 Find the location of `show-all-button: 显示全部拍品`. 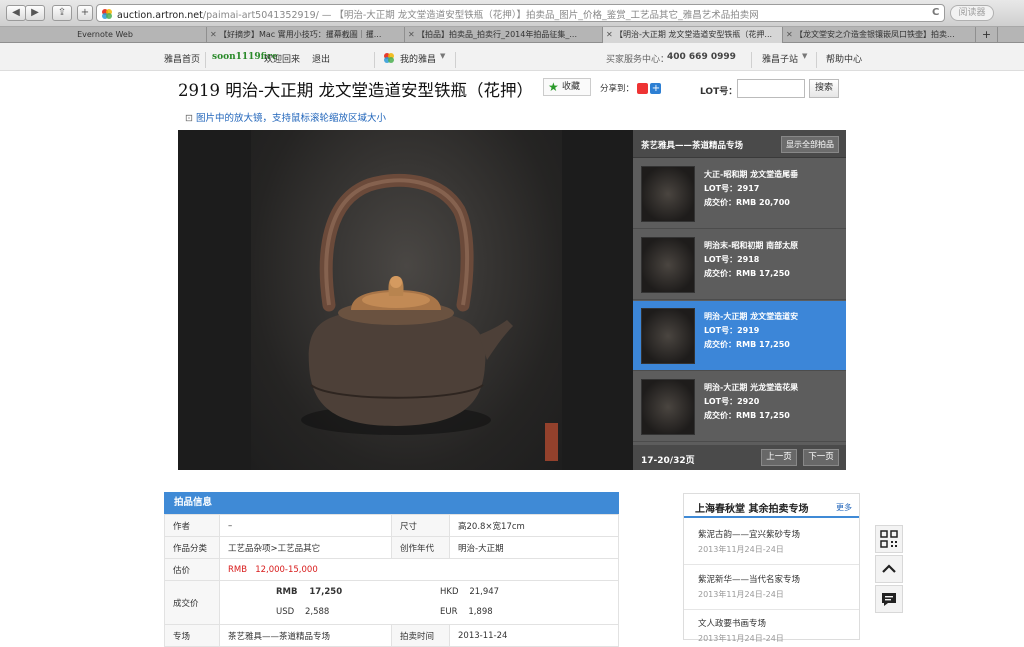

show-all-button: 显示全部拍品 is located at coordinates (810, 144).